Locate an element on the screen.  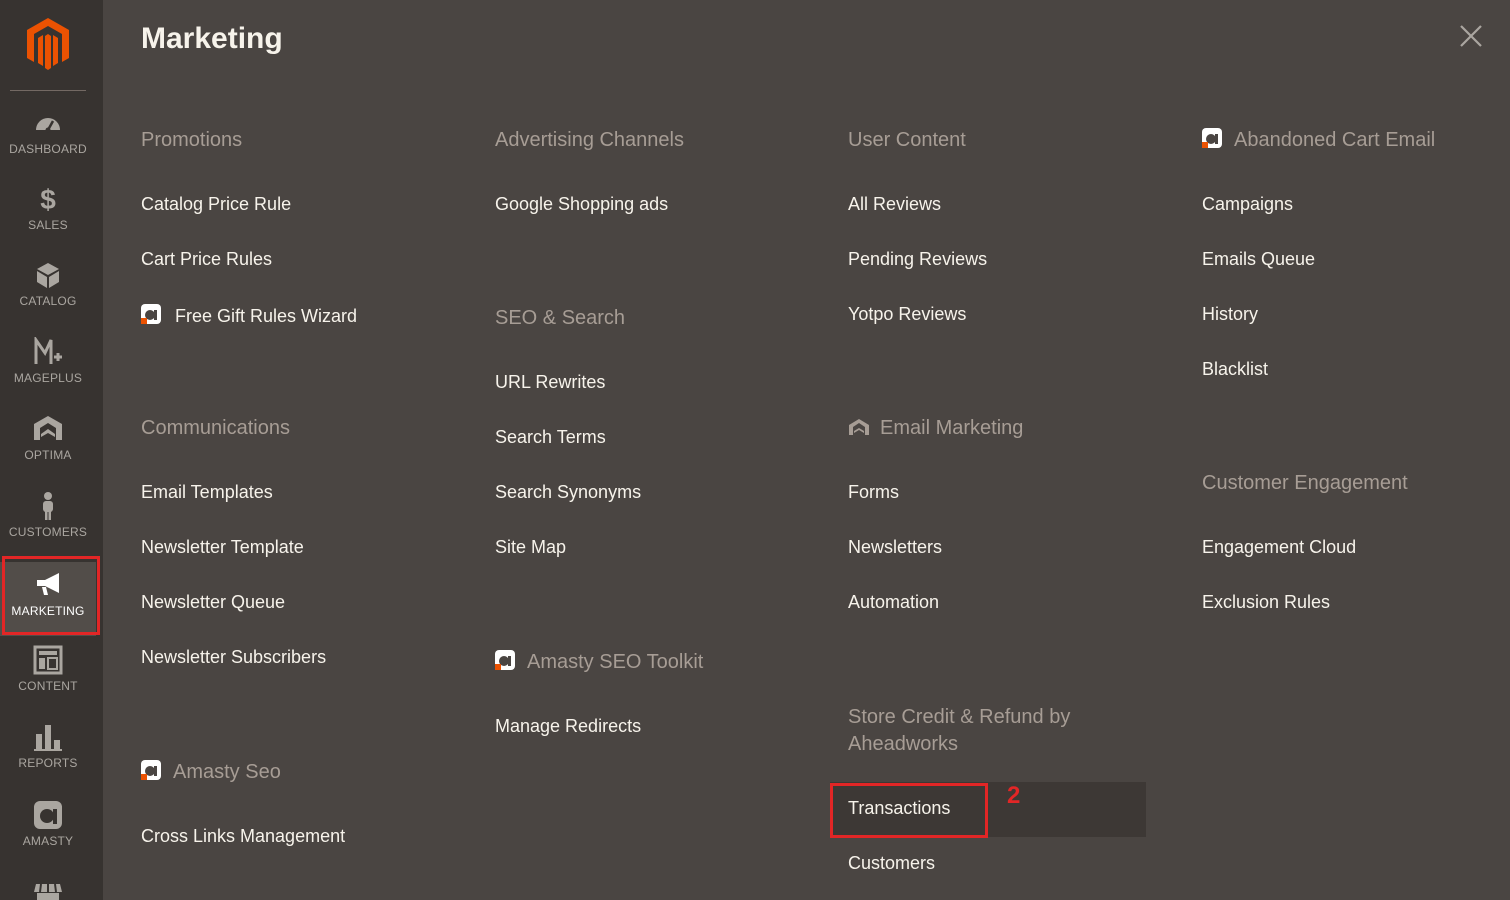
section-title-promotions: Promotions is located at coordinates (192, 140).